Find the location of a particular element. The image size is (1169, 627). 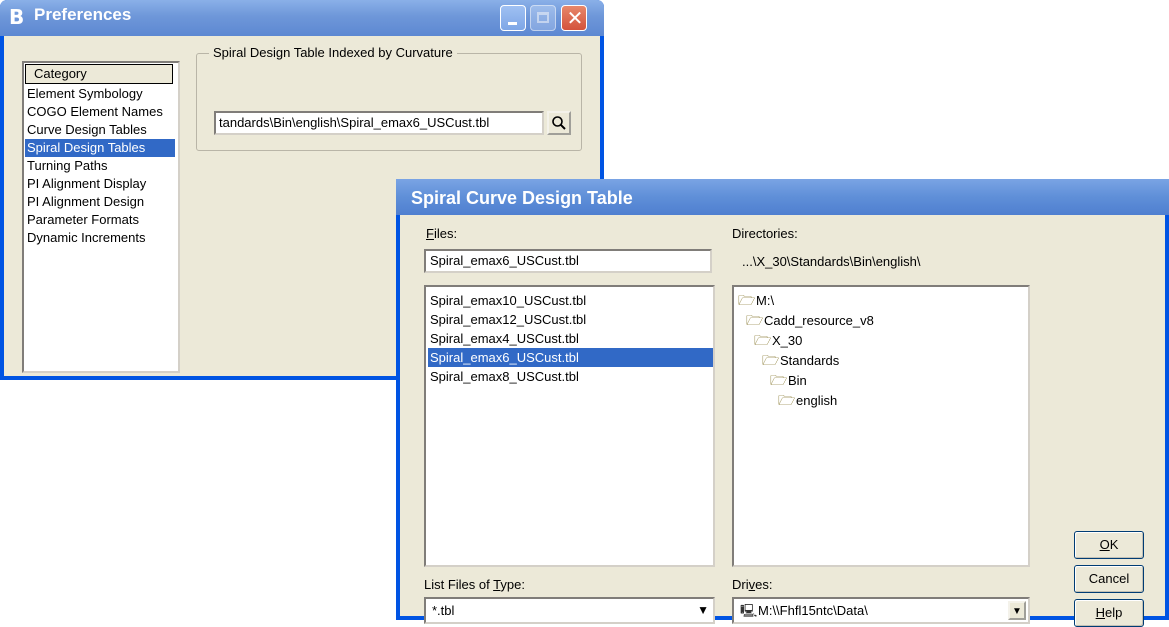

dir-item-current: 🗁english is located at coordinates (807, 400).